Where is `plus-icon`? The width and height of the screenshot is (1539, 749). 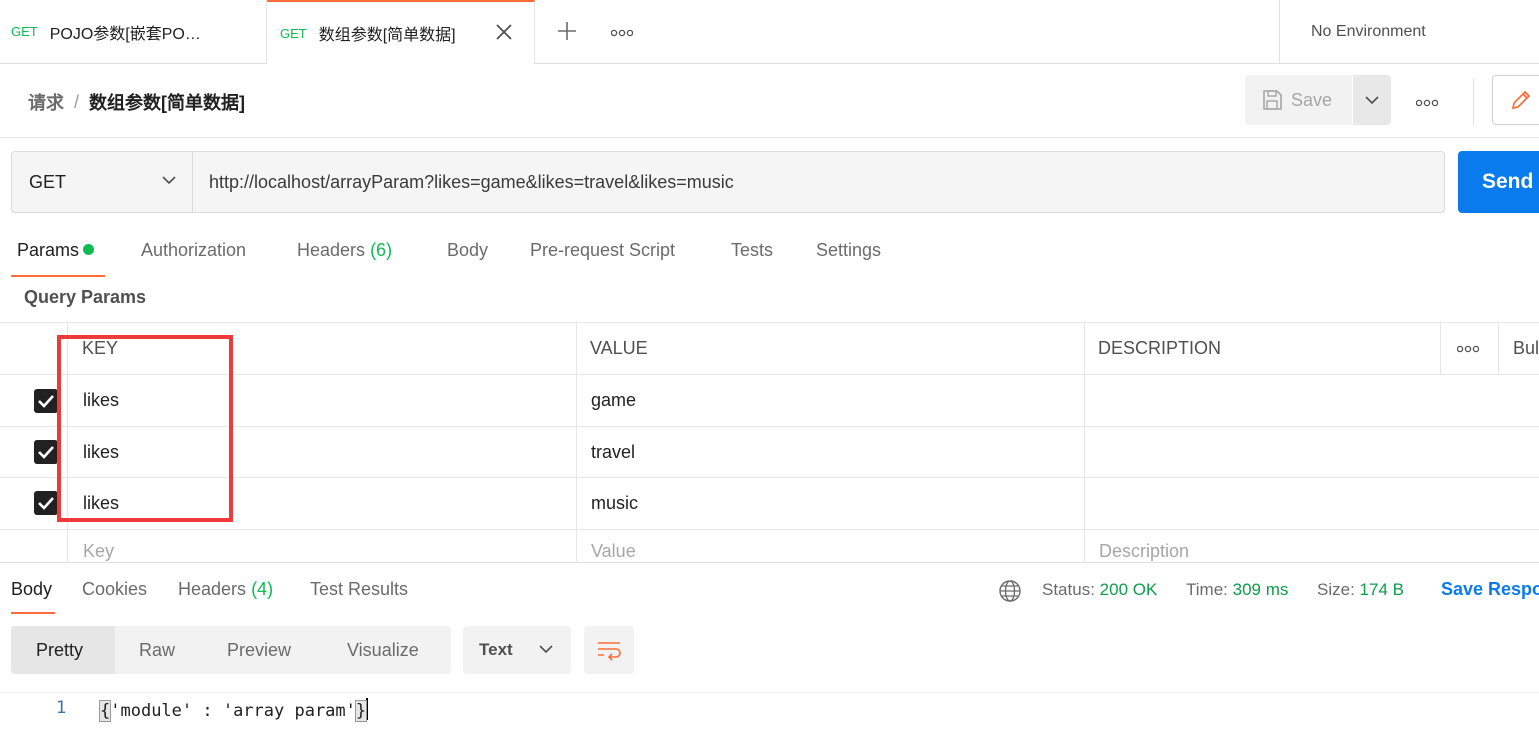
plus-icon is located at coordinates (567, 31).